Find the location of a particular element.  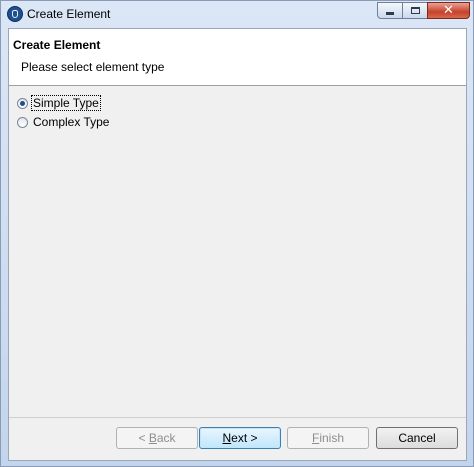

minimize-icon is located at coordinates (390, 13).